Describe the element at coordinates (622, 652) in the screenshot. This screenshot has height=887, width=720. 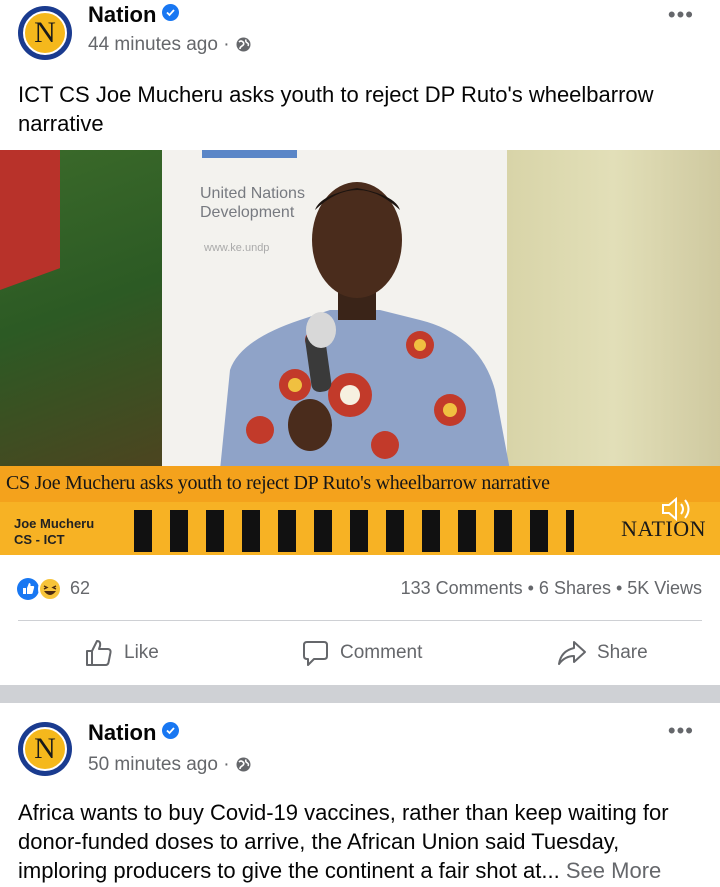
I see `share-label: Share` at that location.